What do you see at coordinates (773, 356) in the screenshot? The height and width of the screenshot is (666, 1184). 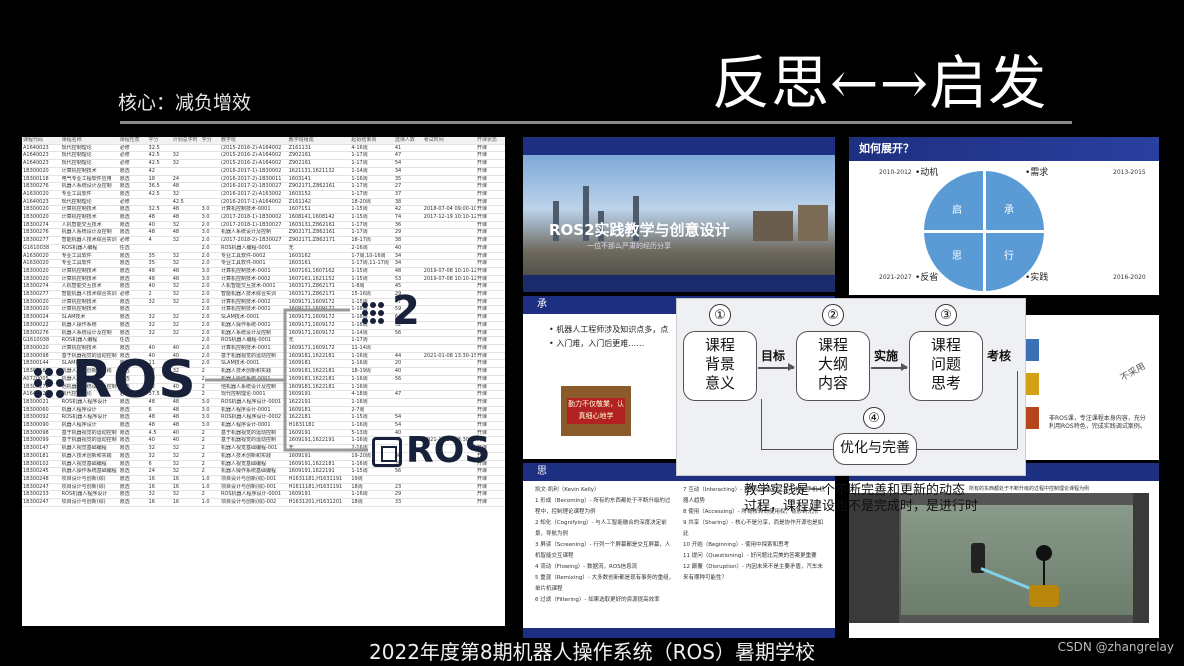 I see `arrow-label-goal: 目标` at bounding box center [773, 356].